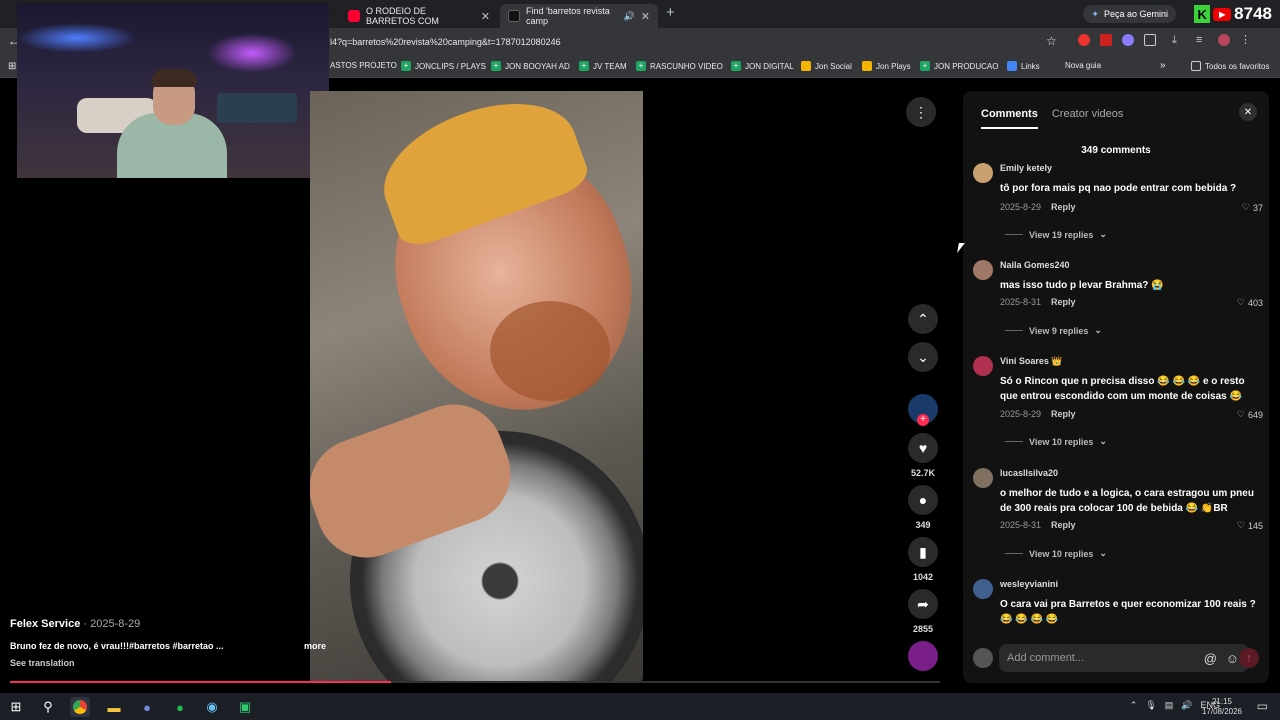 Image resolution: width=1280 pixels, height=720 pixels. I want to click on author-name: Felex Service, so click(45, 624).